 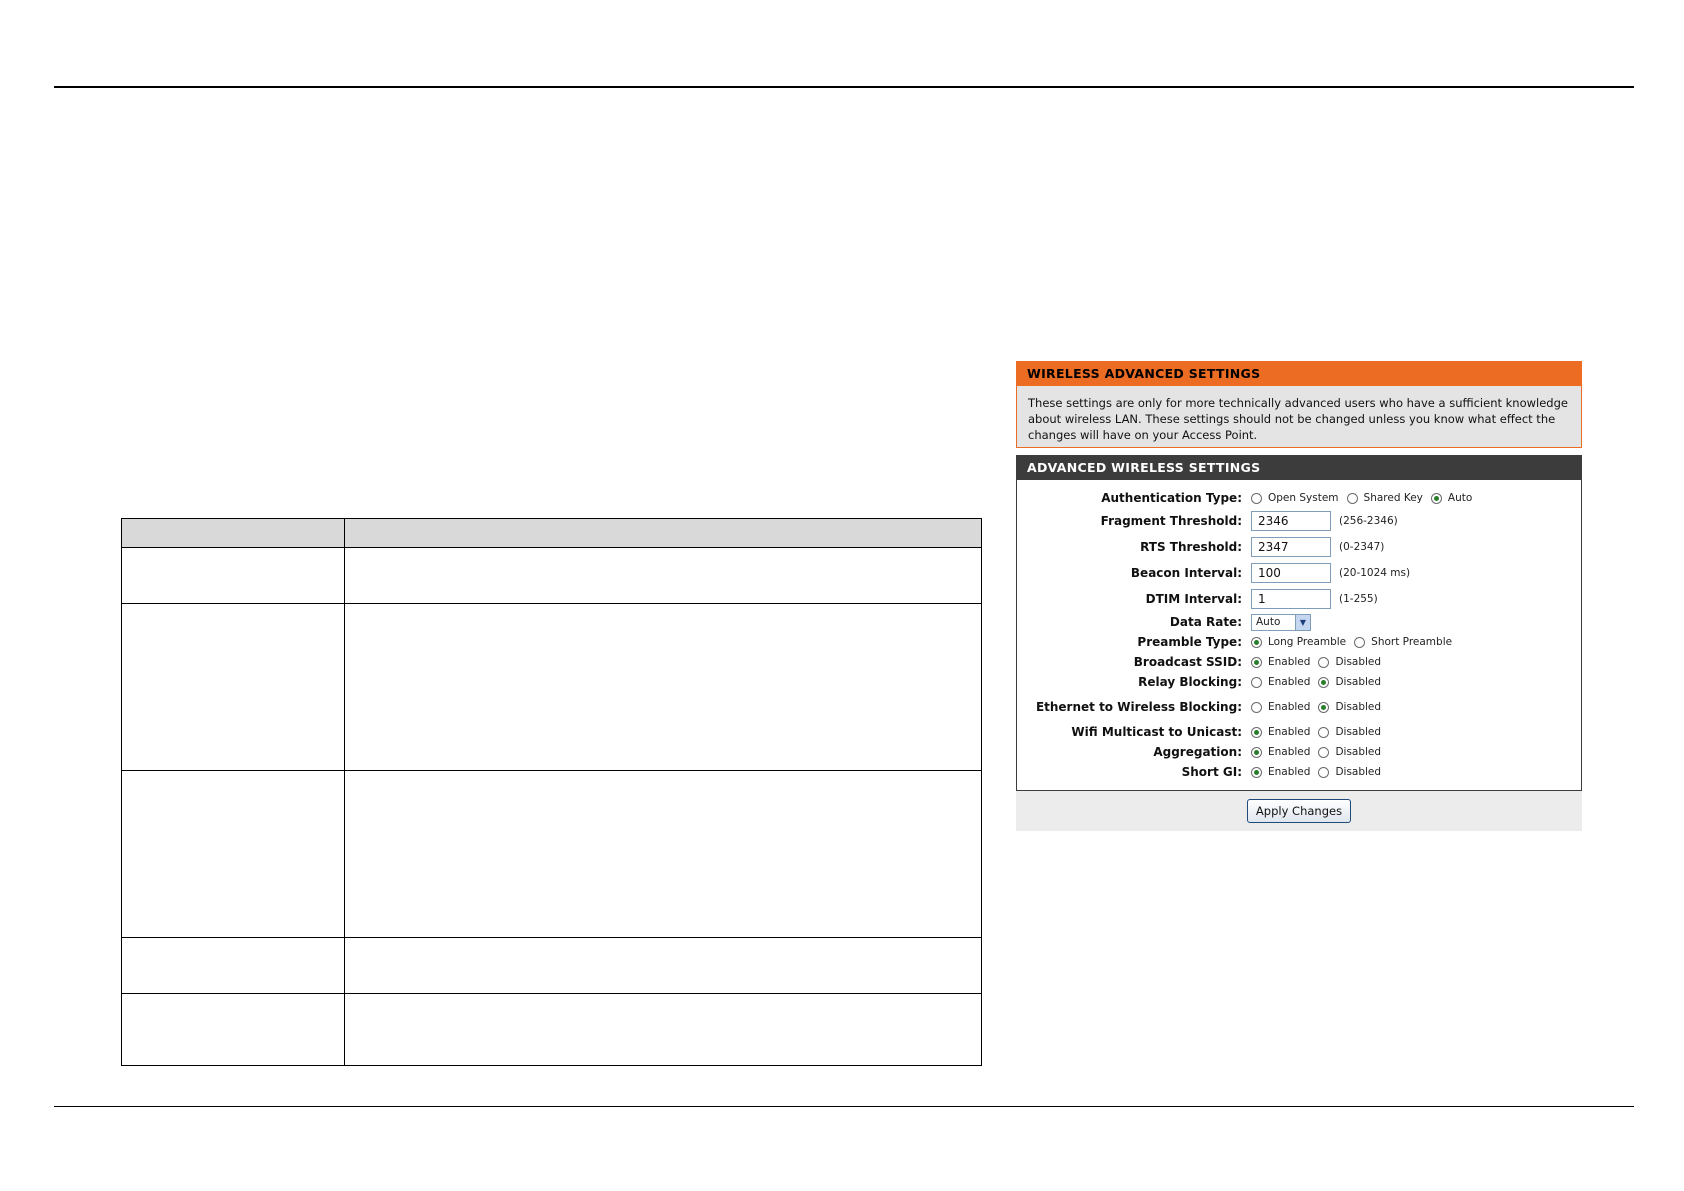 What do you see at coordinates (1289, 732) in the screenshot?
I see `multicast-enabled-label: Enabled` at bounding box center [1289, 732].